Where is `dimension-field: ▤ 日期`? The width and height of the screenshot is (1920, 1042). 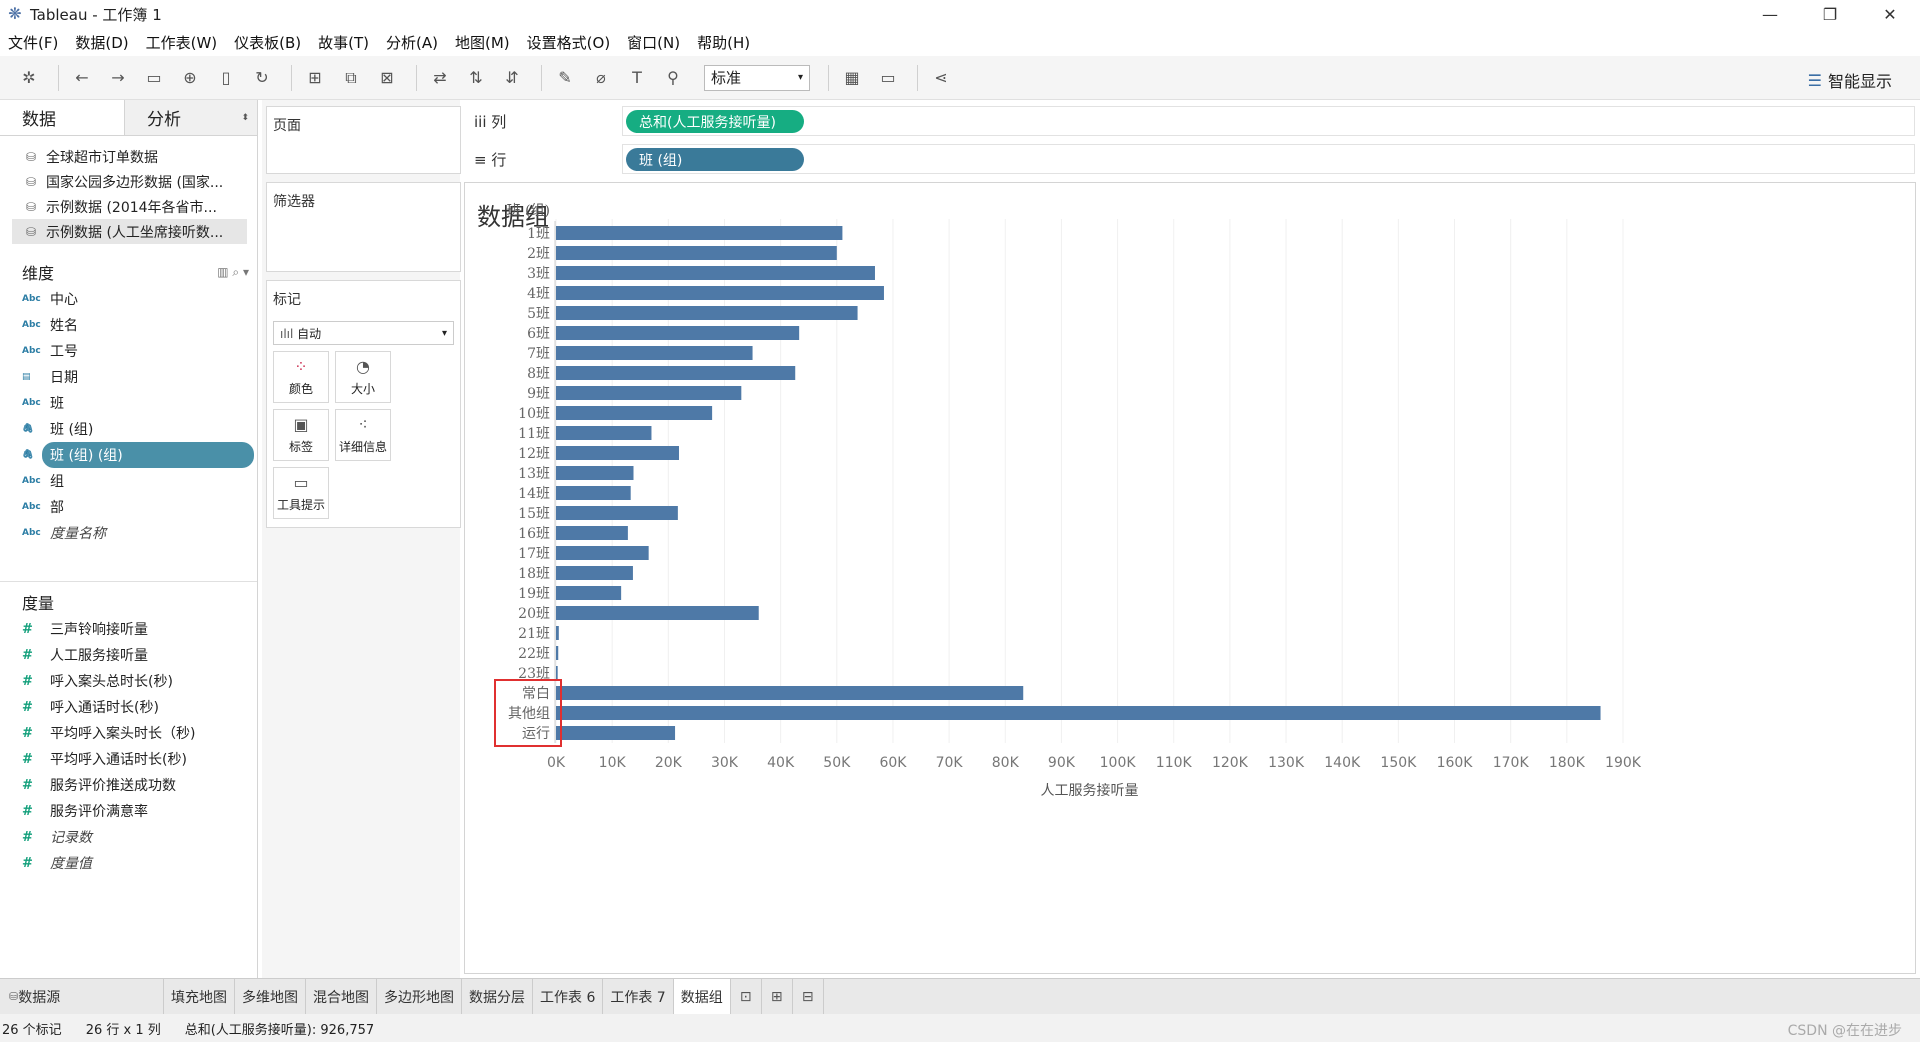
dimension-field: ▤ 日期 is located at coordinates (128, 377).